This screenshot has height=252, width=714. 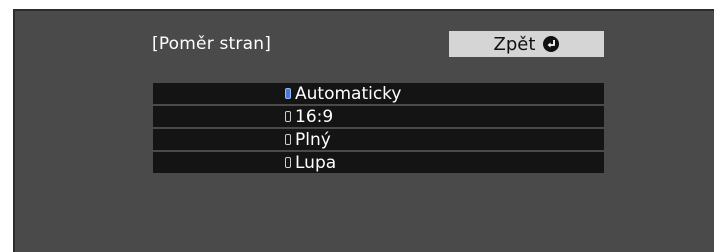 I want to click on back-button: Zpět, so click(x=526, y=44).